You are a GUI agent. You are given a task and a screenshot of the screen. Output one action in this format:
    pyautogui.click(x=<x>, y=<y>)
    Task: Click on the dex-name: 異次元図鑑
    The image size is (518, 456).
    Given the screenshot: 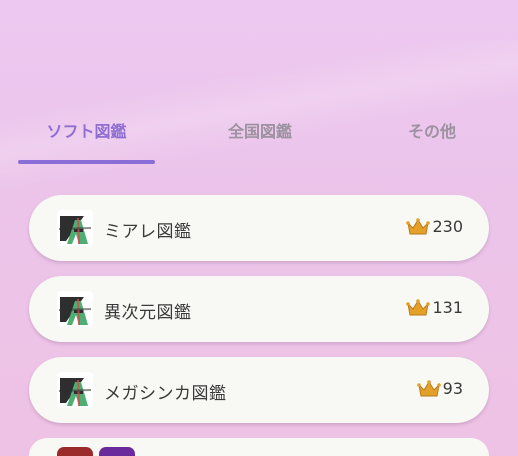 What is the action you would take?
    pyautogui.click(x=148, y=313)
    